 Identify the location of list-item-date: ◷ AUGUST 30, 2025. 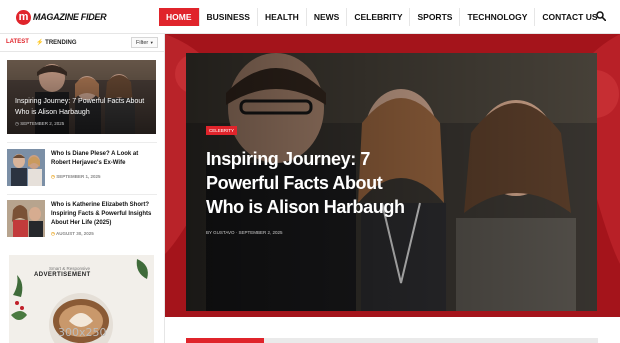
(72, 234).